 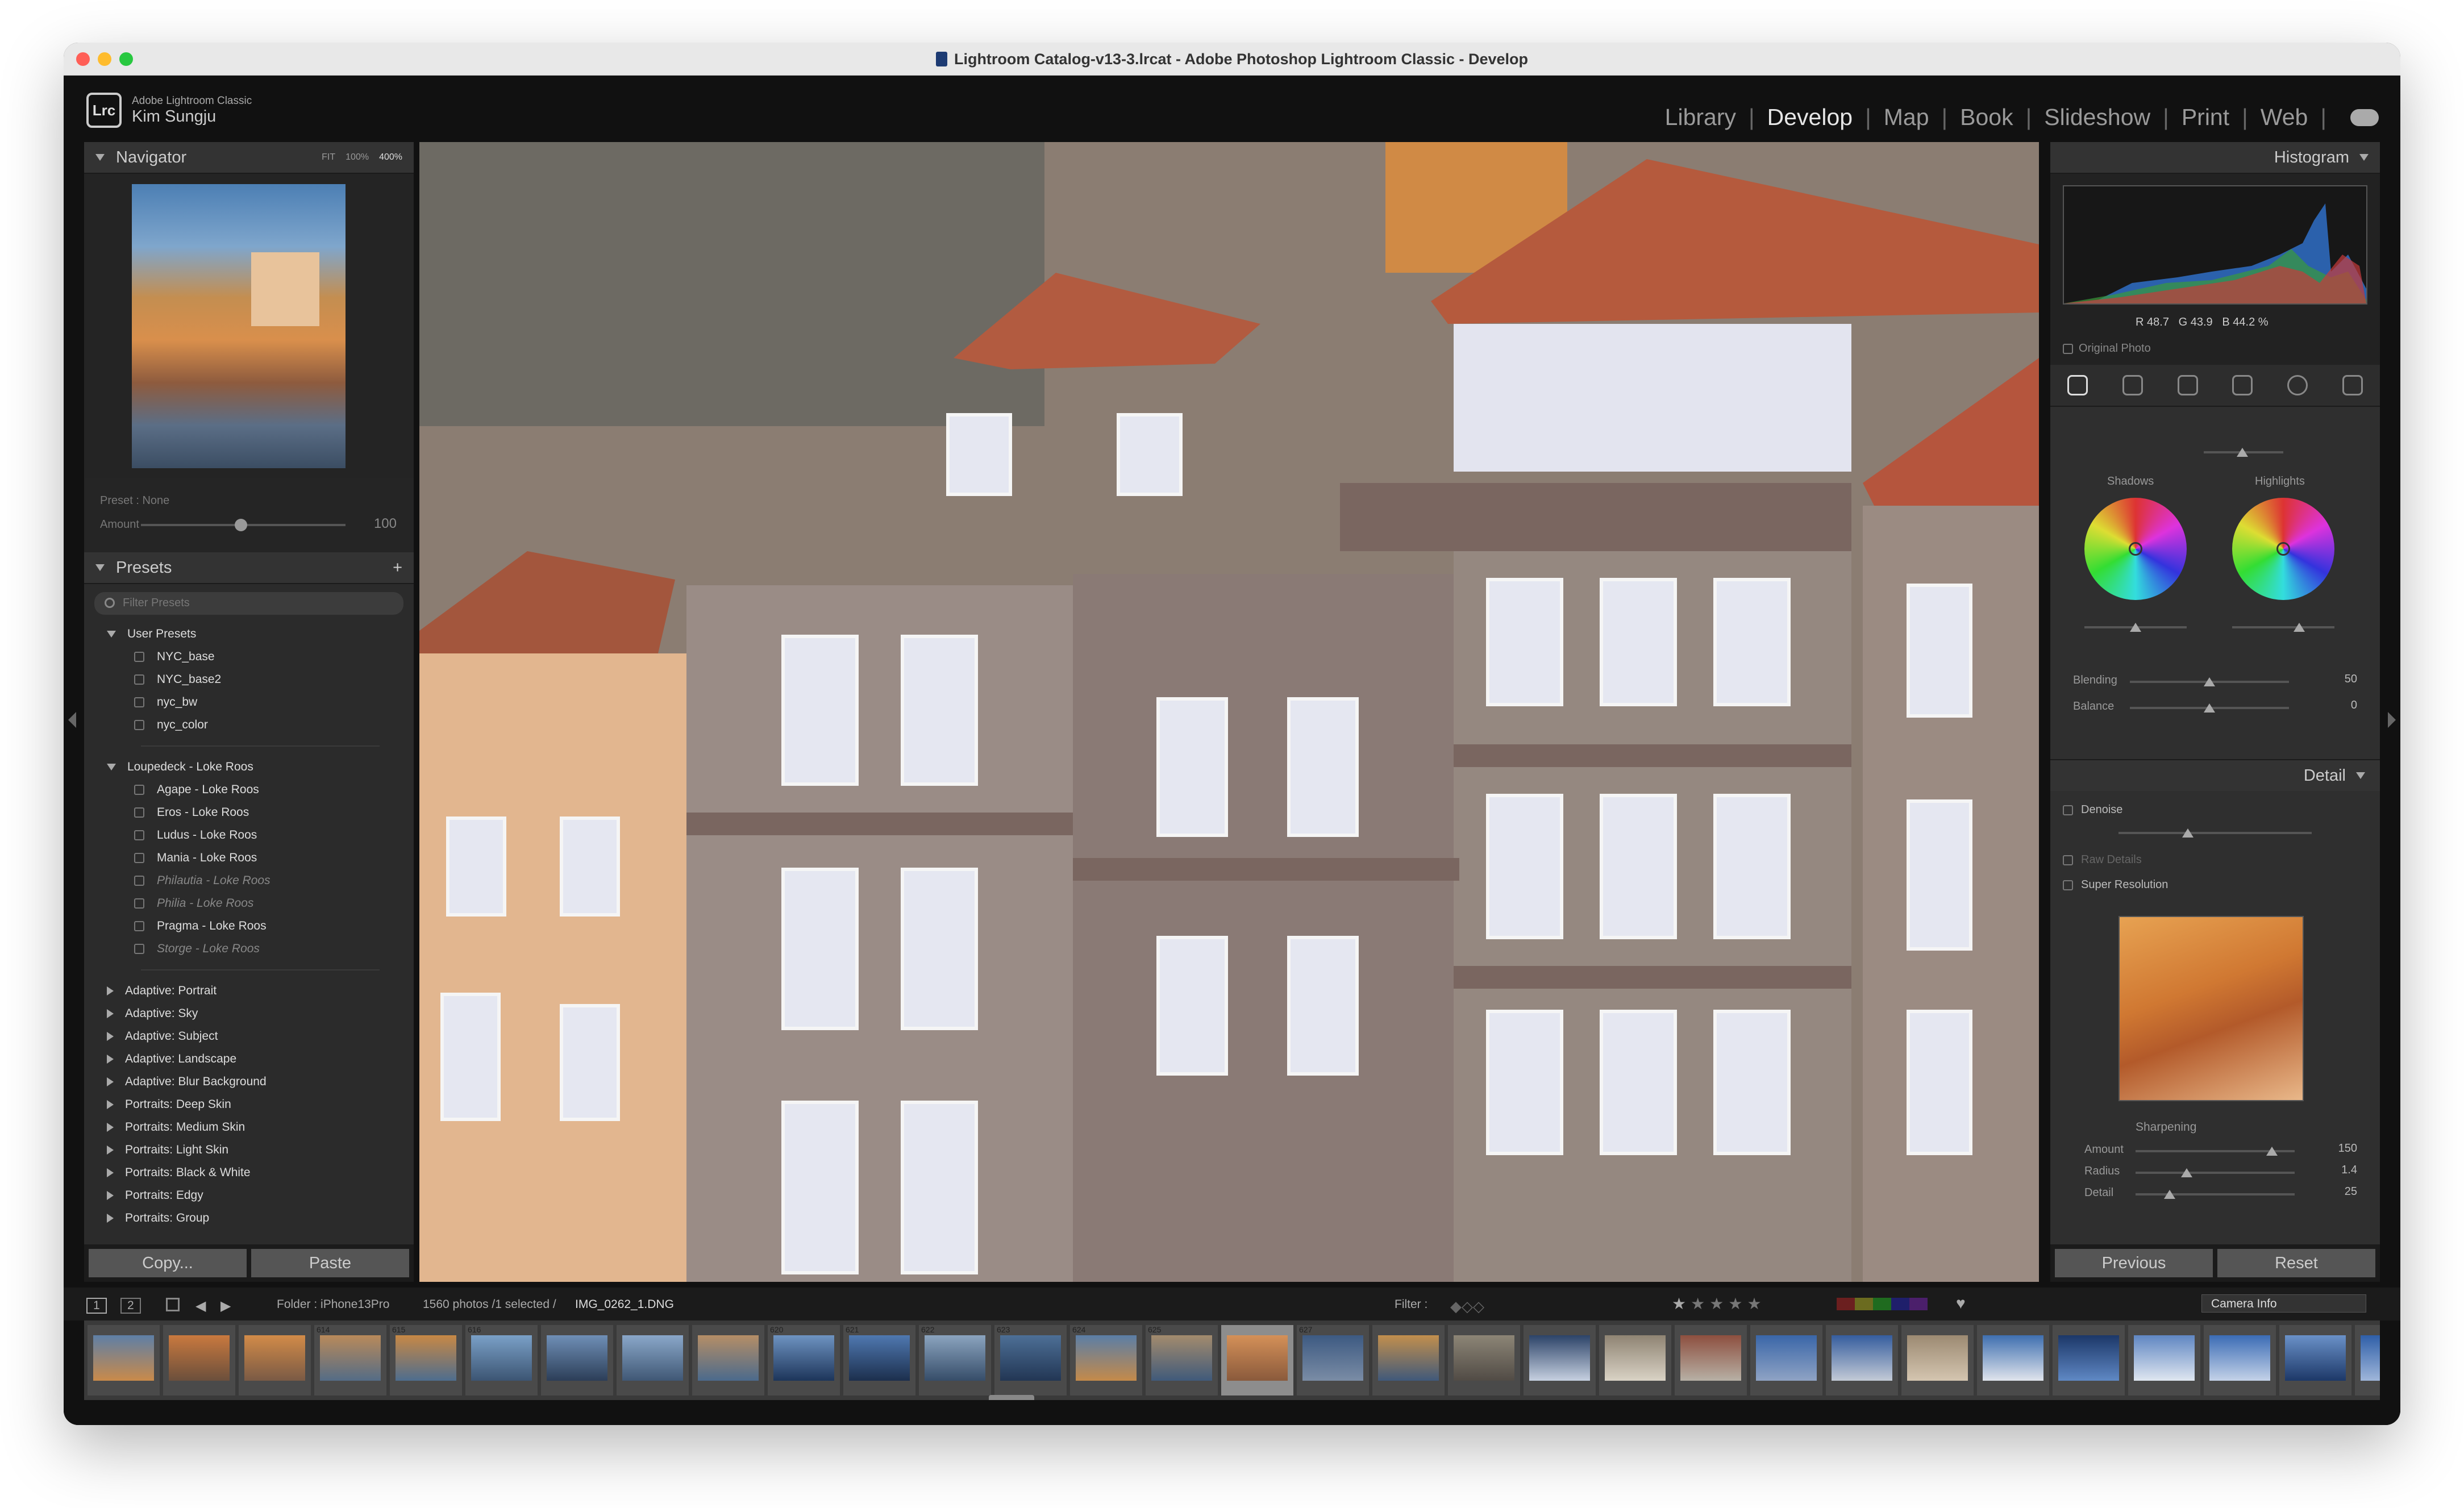 What do you see at coordinates (2188, 833) in the screenshot?
I see `denoise-knob` at bounding box center [2188, 833].